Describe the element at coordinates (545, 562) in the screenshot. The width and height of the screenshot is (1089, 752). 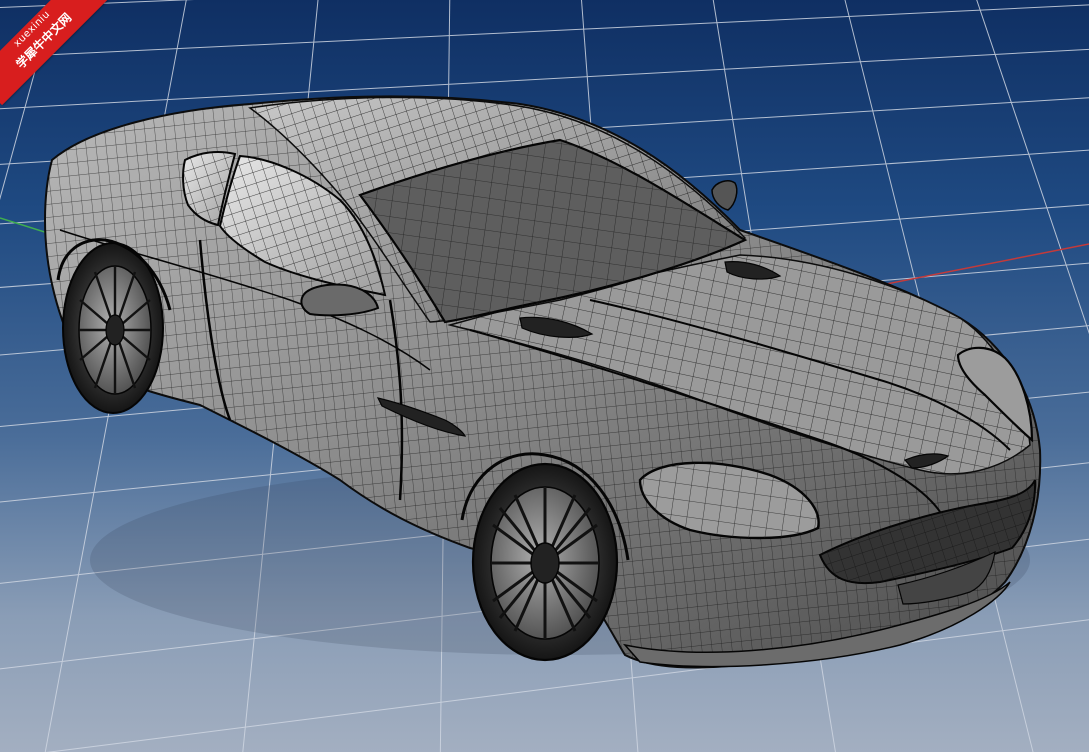
I see `front-wheel` at that location.